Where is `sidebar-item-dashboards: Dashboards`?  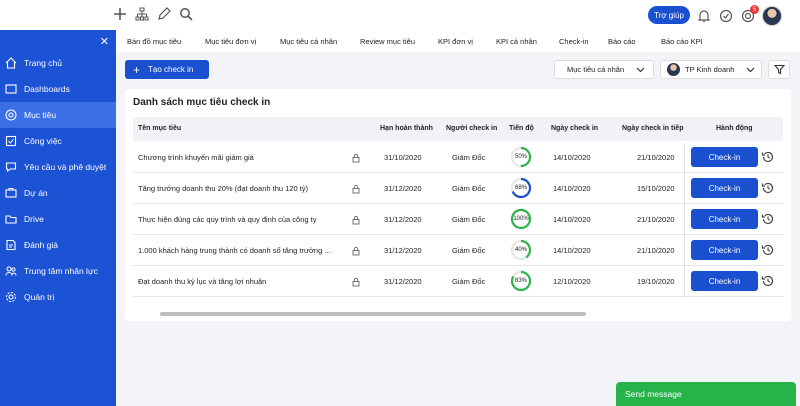
sidebar-item-dashboards: Dashboards is located at coordinates (58, 89).